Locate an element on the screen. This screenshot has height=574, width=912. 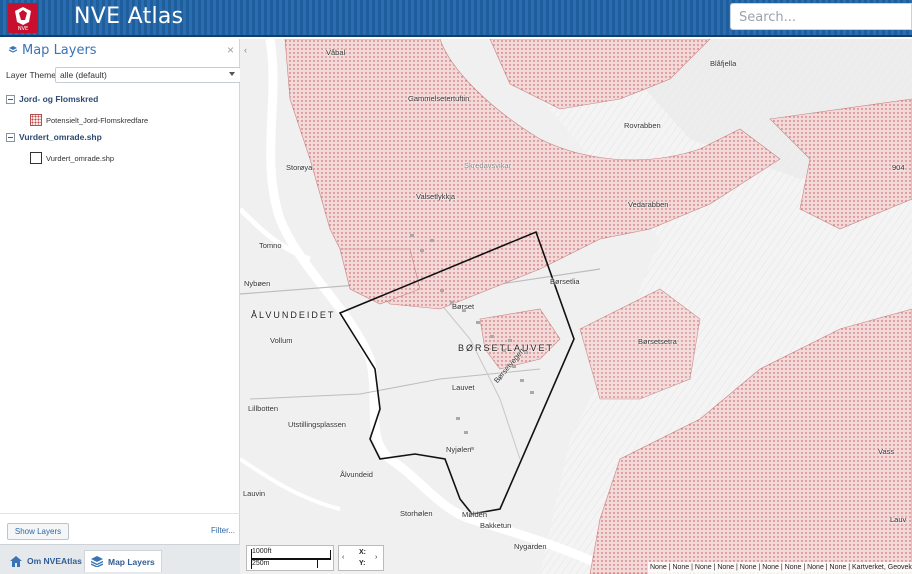
layer-theme-value: alle (default) is located at coordinates (83, 75).